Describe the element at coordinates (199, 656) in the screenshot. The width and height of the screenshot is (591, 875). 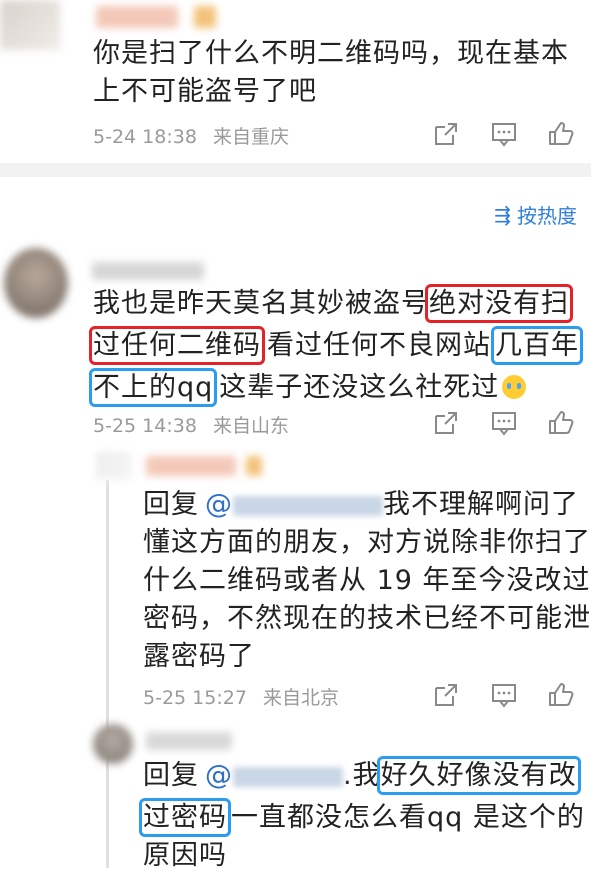
I see `comment-line: 露密码了` at that location.